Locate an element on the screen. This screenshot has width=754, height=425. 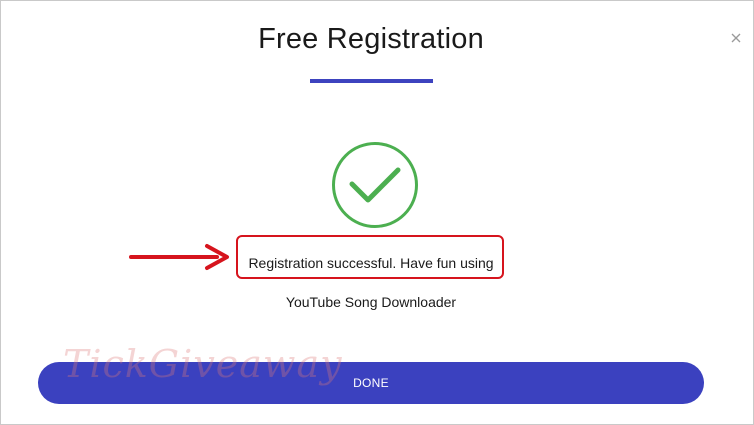
title-underline is located at coordinates (371, 81).